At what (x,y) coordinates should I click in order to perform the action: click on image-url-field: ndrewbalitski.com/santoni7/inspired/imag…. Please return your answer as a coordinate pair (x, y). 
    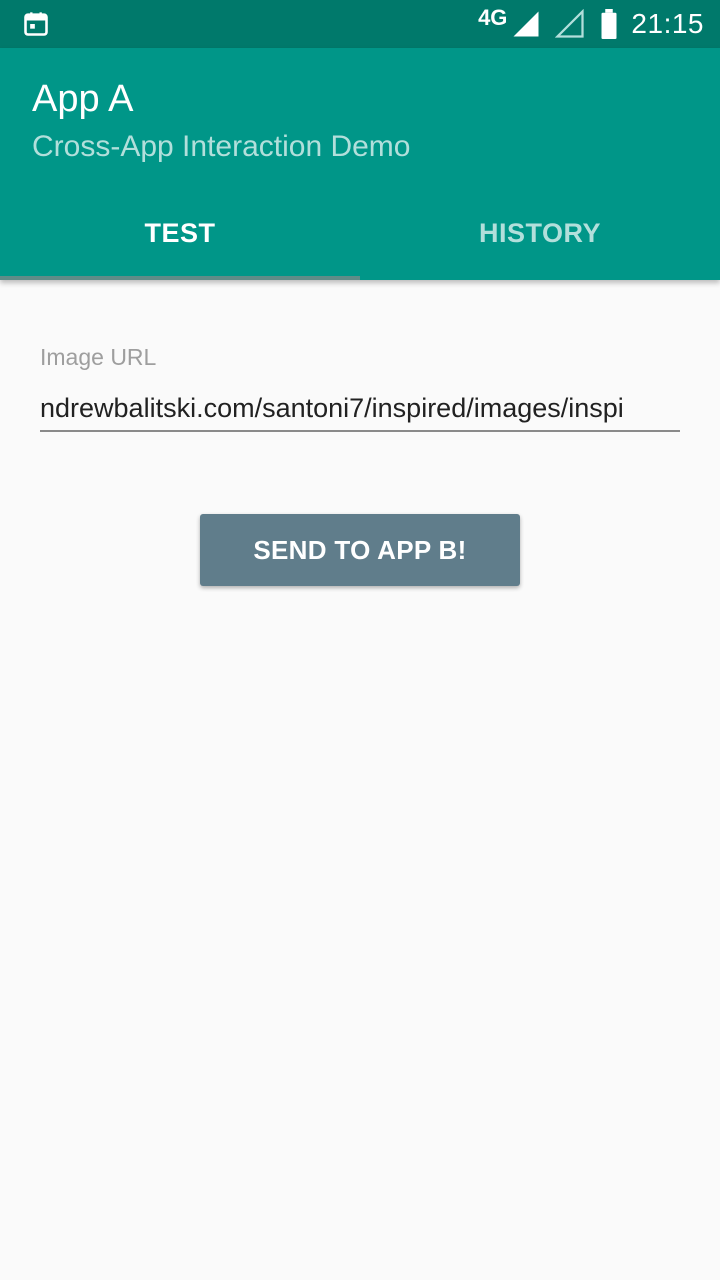
    Looking at the image, I should click on (360, 409).